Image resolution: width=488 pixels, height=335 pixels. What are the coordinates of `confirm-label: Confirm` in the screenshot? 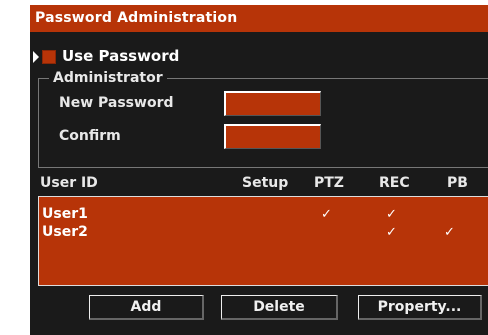 It's located at (90, 136).